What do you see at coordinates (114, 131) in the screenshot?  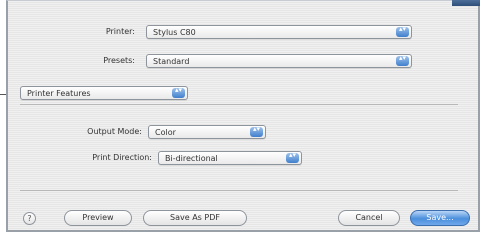 I see `output-mode-label: Output Mode:` at bounding box center [114, 131].